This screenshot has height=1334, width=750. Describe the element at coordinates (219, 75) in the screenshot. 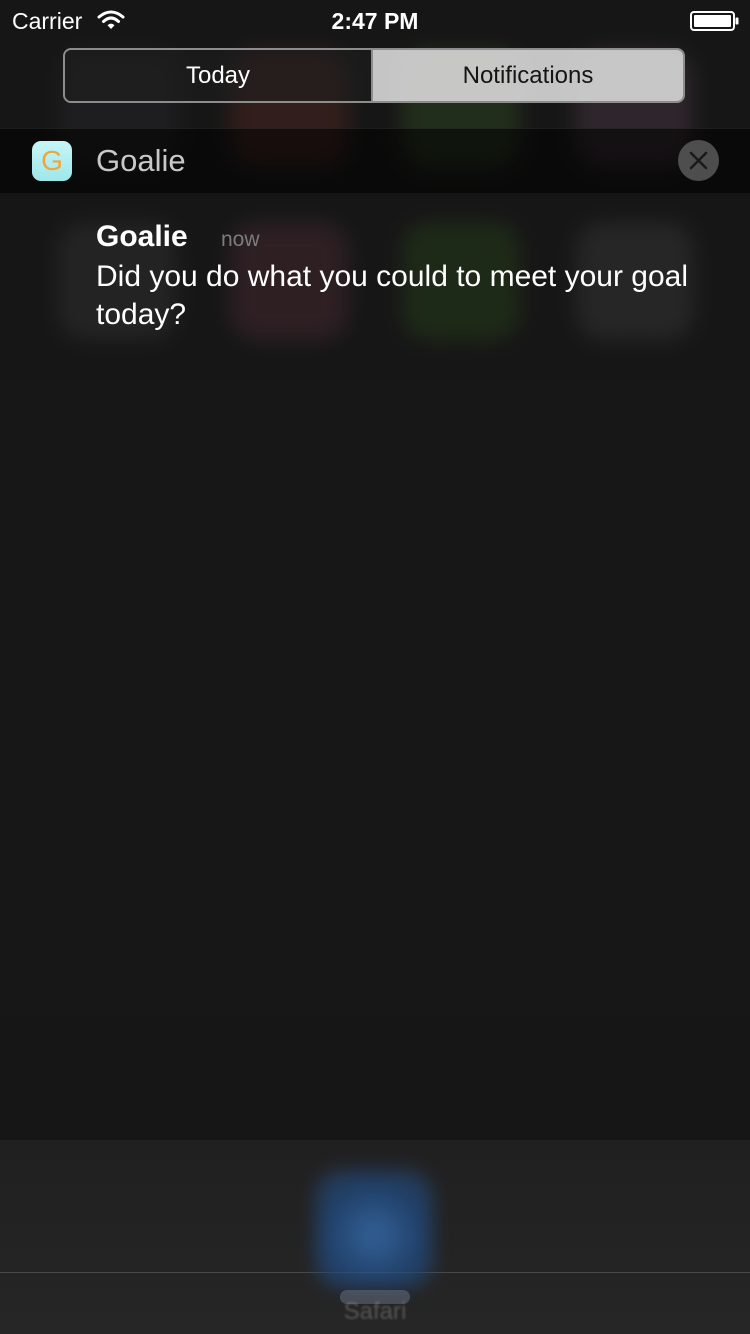

I see `tab-today: Today` at that location.